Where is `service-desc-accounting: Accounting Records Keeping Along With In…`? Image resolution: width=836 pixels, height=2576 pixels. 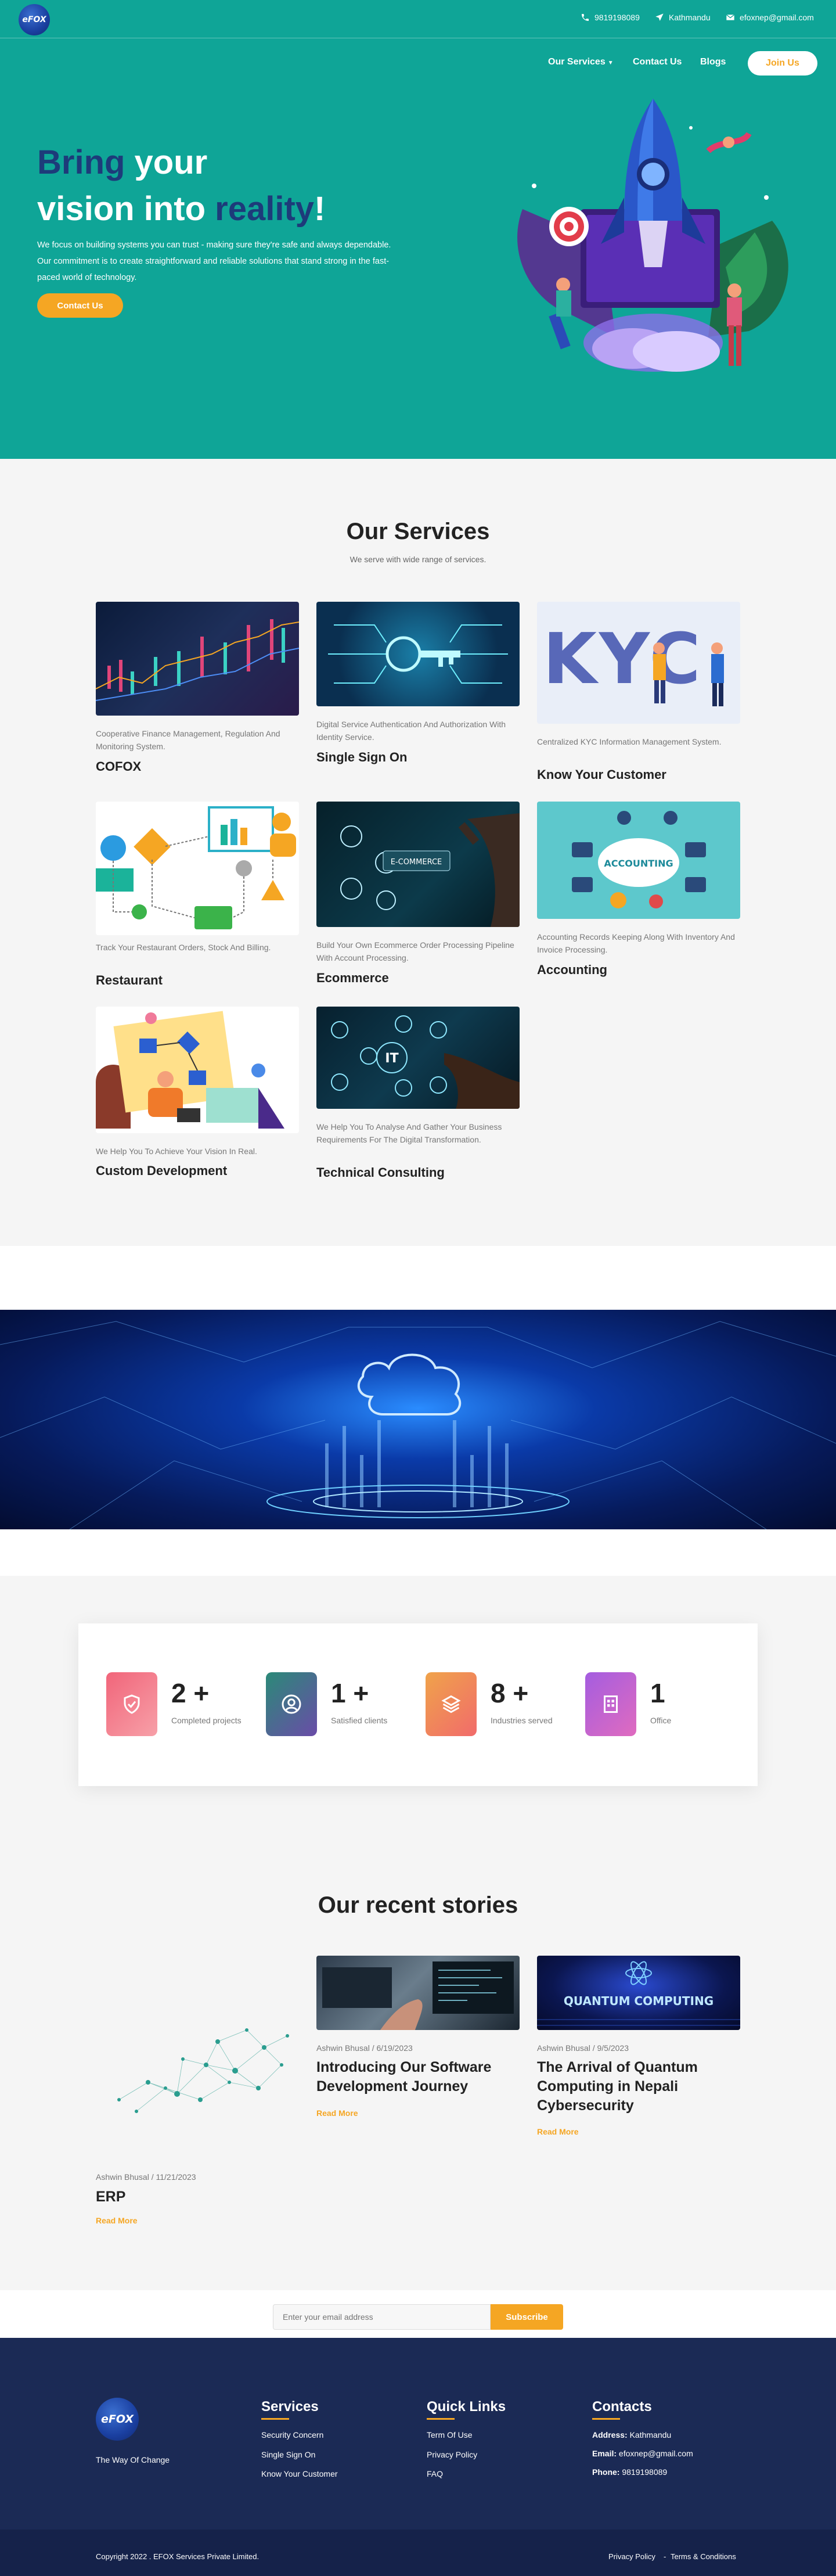
service-desc-accounting: Accounting Records Keeping Along With In… is located at coordinates (636, 943).